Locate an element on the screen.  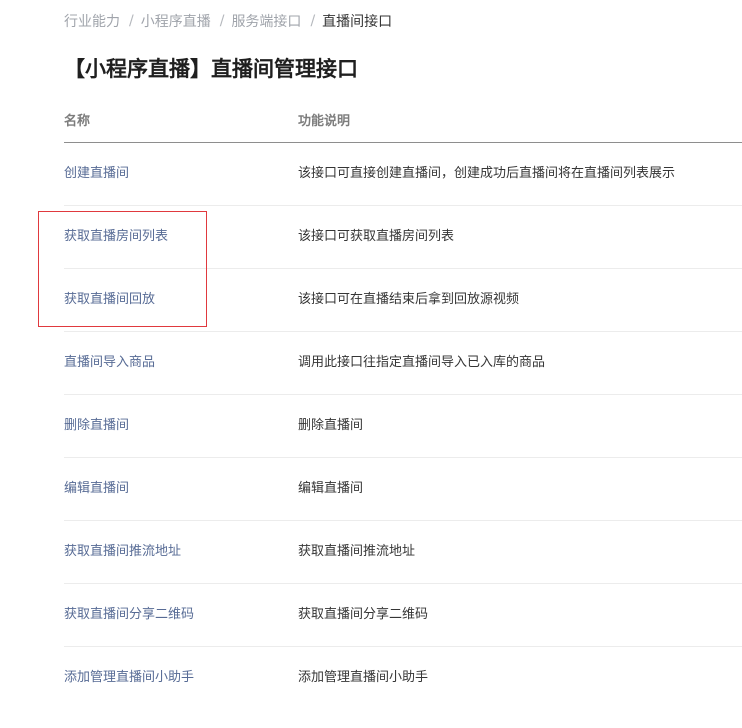
column-header-description: 功能说明 is located at coordinates (324, 121).